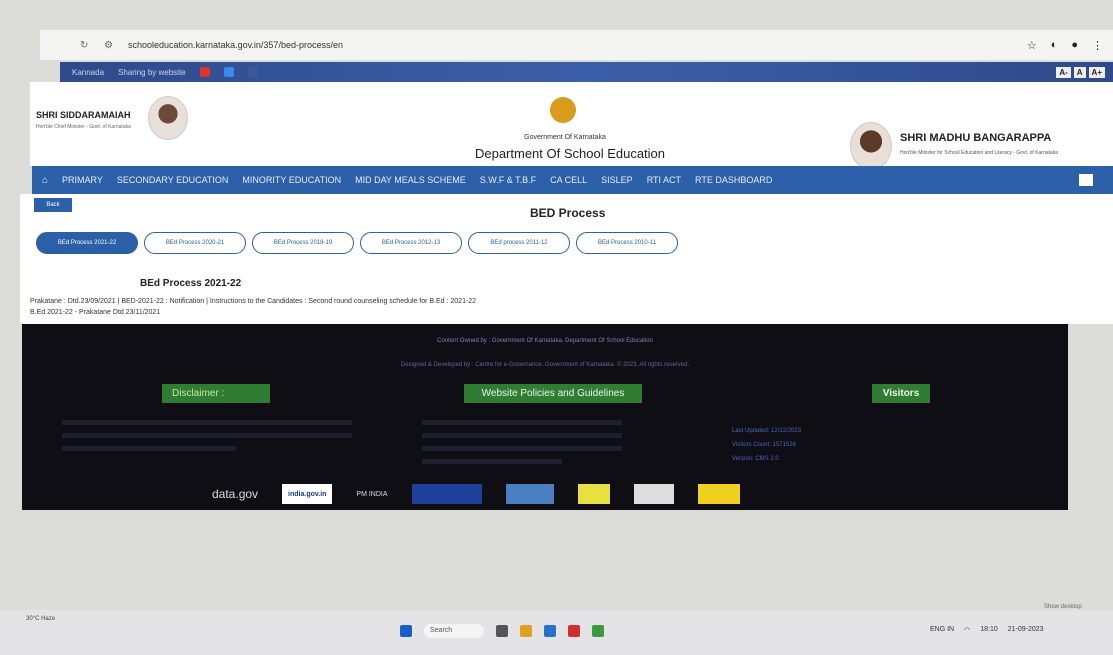  I want to click on tab-bed-2010-11: BEd Process 2010-11, so click(627, 243).